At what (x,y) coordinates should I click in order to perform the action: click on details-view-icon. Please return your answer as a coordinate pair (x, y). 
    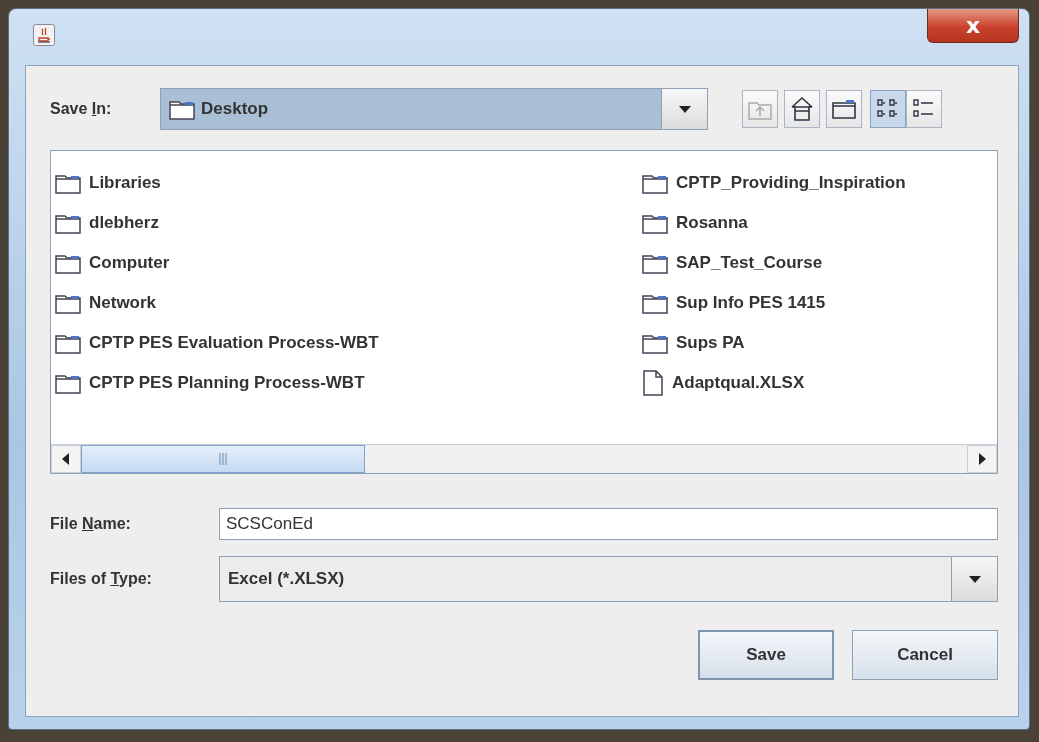
    Looking at the image, I should click on (924, 109).